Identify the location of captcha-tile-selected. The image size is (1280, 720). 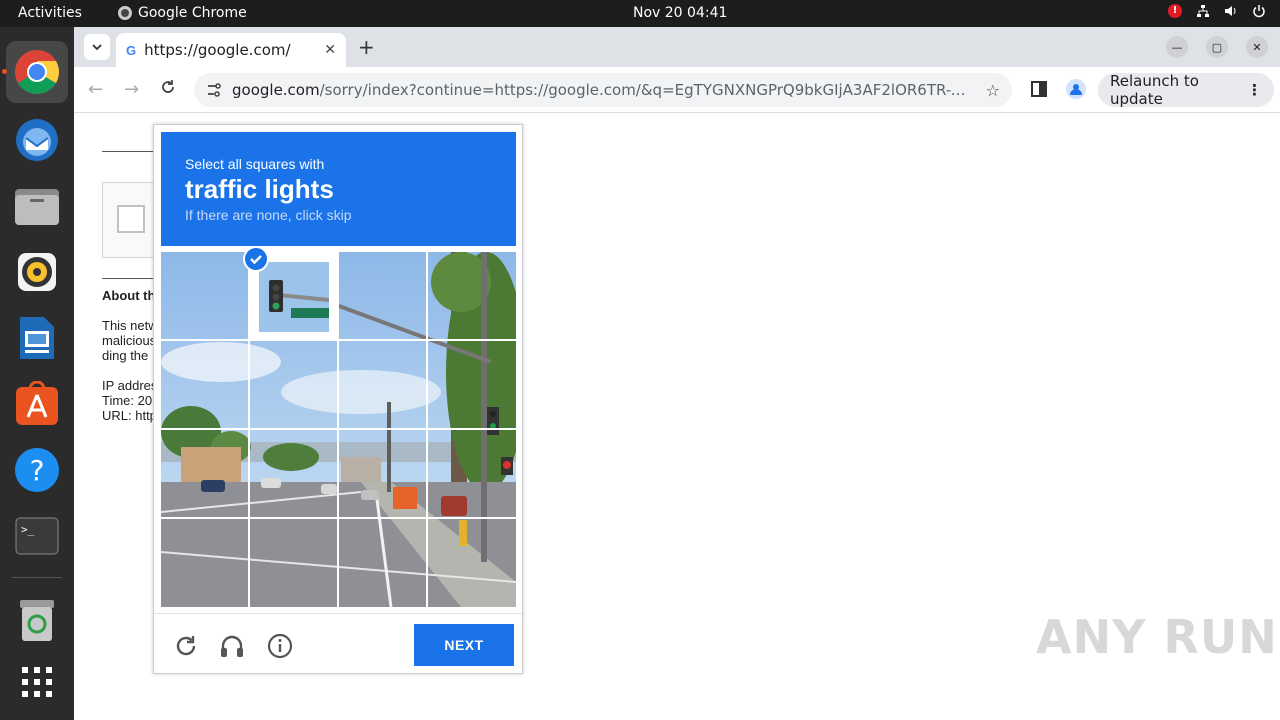
(290, 293).